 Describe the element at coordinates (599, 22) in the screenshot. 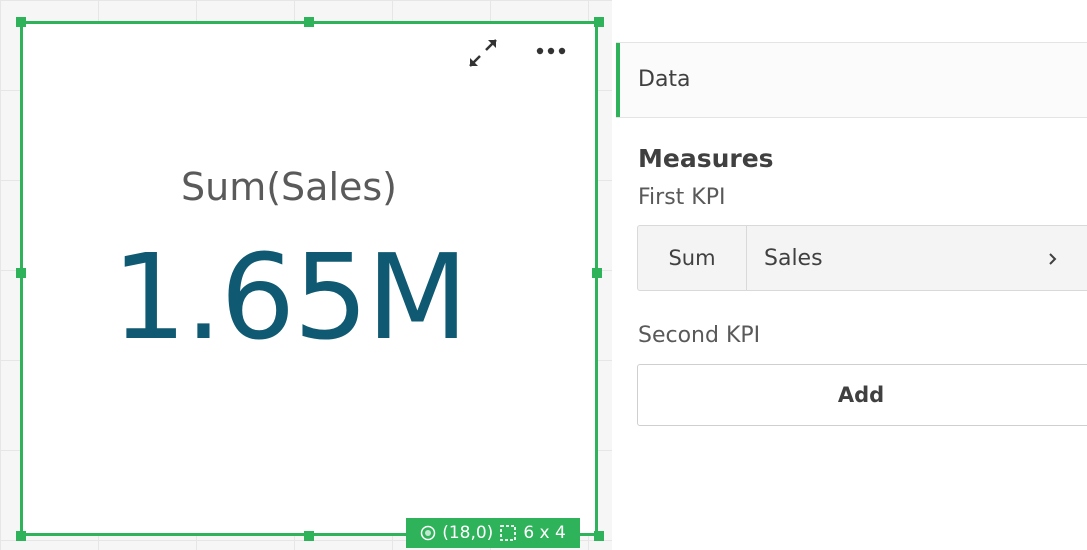

I see `resize-handle-top-right` at that location.